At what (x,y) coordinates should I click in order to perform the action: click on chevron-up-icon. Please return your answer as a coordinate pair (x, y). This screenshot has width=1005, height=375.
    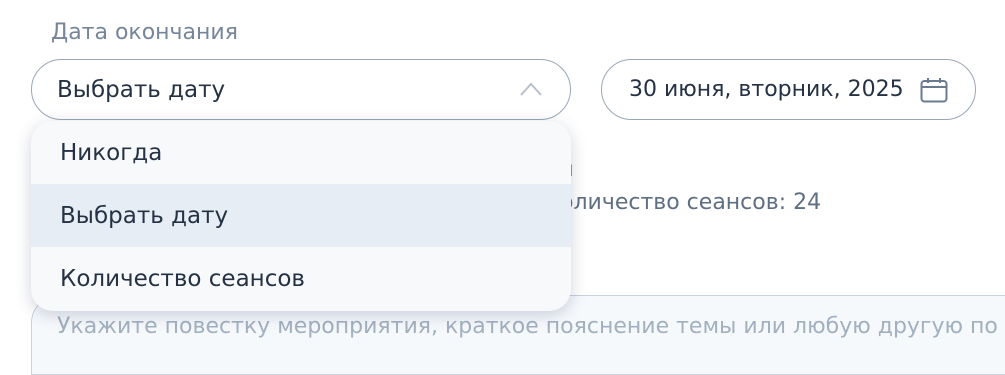
    Looking at the image, I should click on (531, 89).